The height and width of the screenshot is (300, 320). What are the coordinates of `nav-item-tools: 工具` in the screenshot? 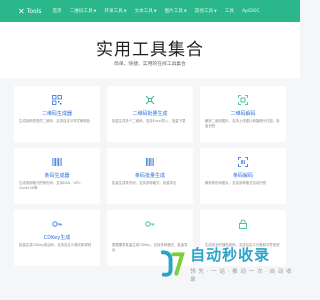 It's located at (229, 11).